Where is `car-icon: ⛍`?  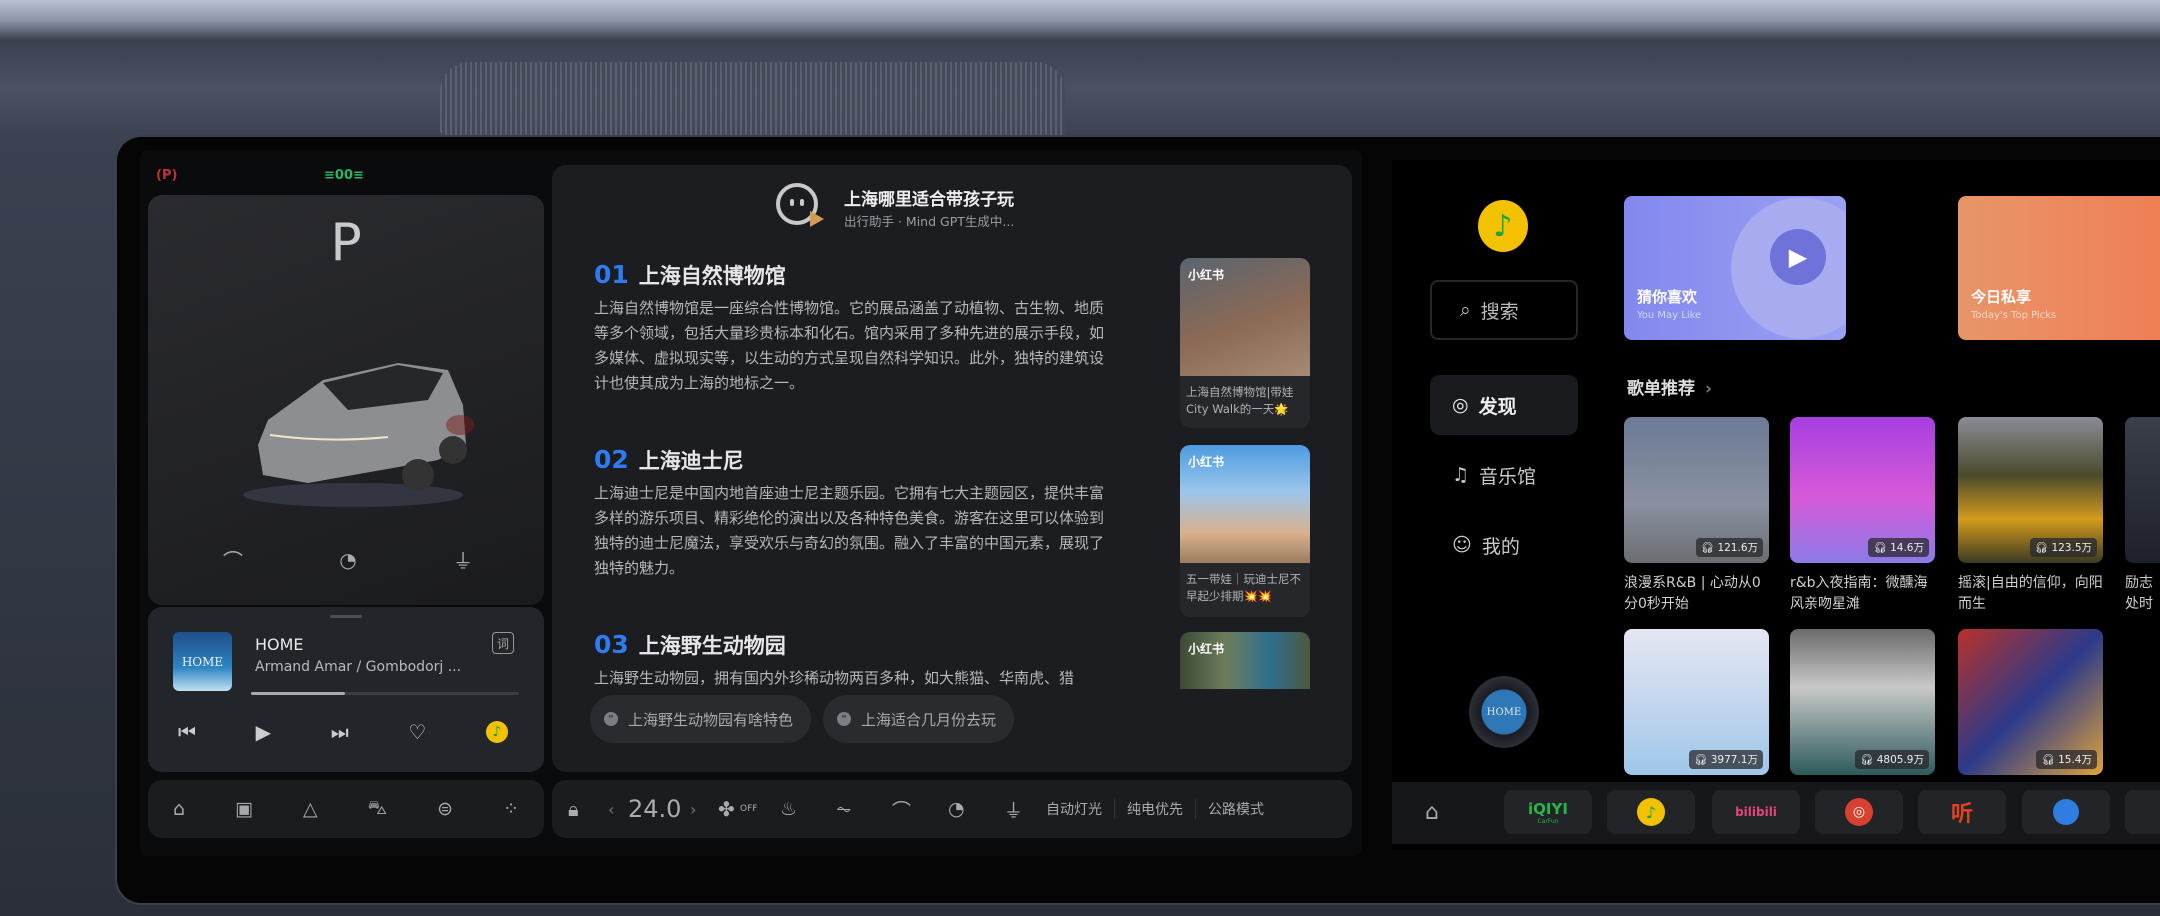
car-icon: ⛍ is located at coordinates (378, 809).